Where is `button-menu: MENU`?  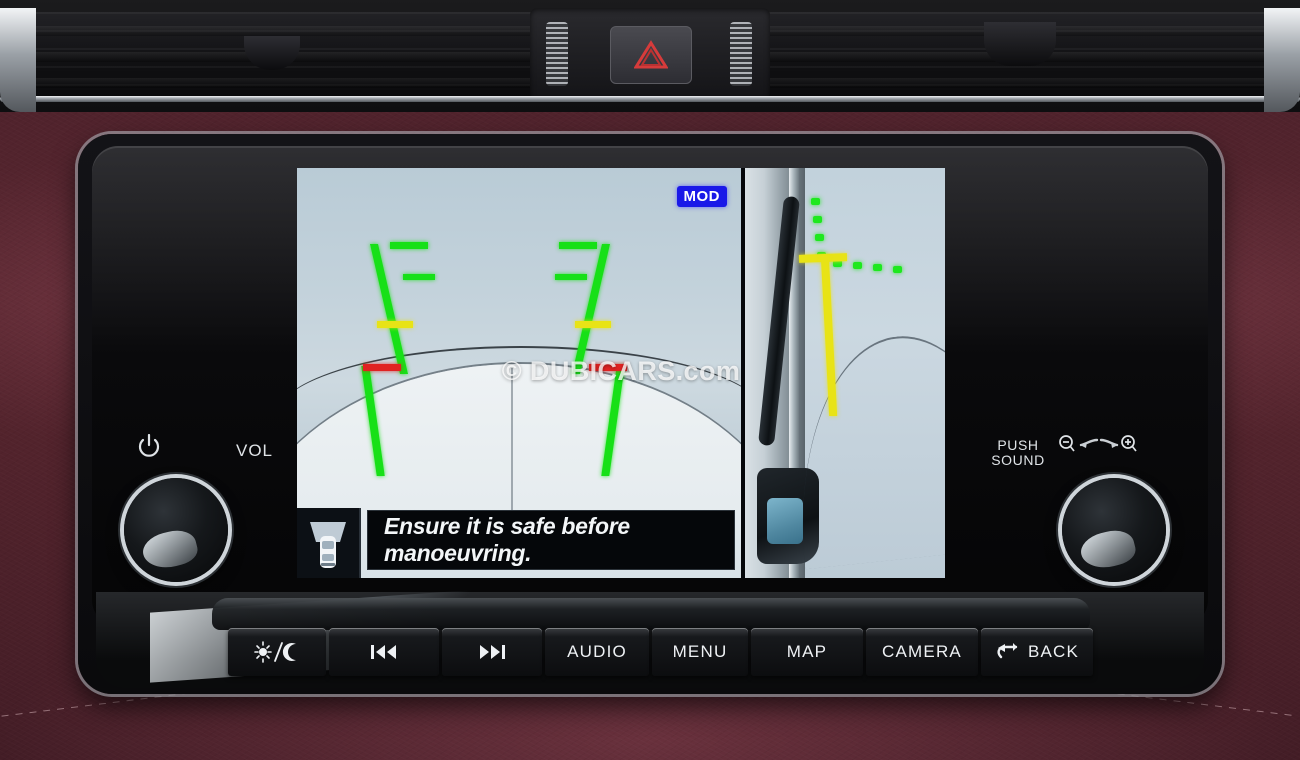
button-menu: MENU is located at coordinates (700, 652).